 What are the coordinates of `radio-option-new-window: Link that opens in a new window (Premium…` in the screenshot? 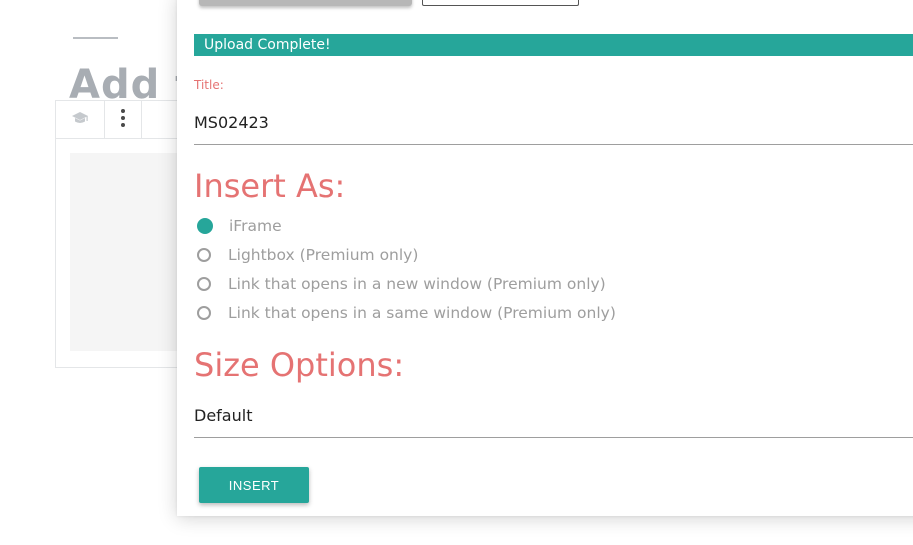 It's located at (401, 284).